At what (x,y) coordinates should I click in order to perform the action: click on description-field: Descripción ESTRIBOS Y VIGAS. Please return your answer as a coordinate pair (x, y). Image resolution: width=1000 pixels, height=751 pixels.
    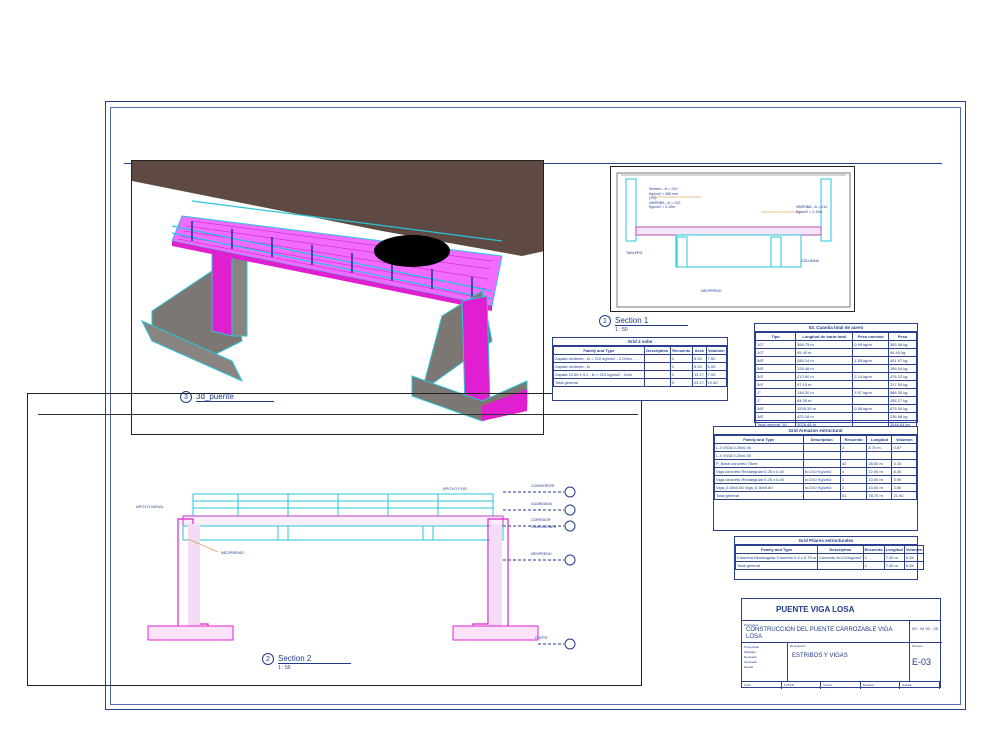
    Looking at the image, I should click on (849, 662).